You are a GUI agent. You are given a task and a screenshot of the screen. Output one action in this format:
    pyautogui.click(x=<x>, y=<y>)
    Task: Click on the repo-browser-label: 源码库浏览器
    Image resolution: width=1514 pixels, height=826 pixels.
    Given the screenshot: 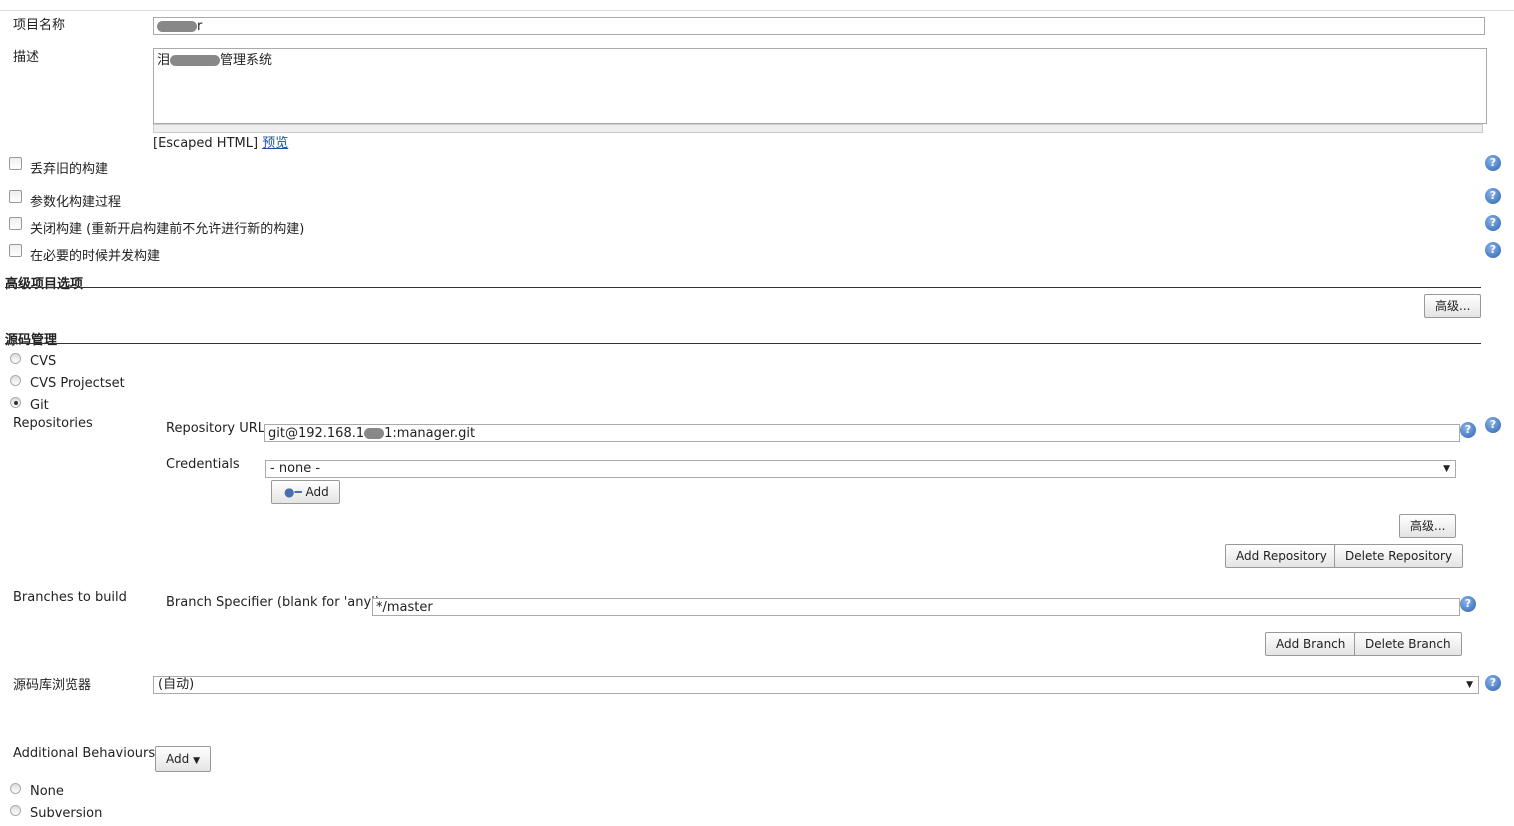 What is the action you would take?
    pyautogui.click(x=52, y=685)
    